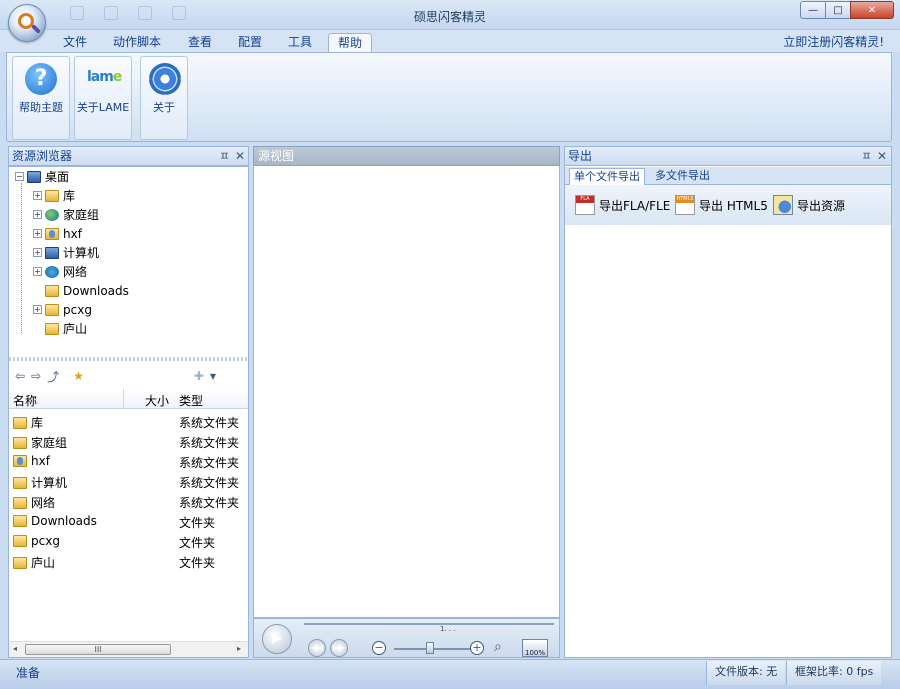 The width and height of the screenshot is (900, 689). I want to click on play-button: ▶, so click(277, 639).